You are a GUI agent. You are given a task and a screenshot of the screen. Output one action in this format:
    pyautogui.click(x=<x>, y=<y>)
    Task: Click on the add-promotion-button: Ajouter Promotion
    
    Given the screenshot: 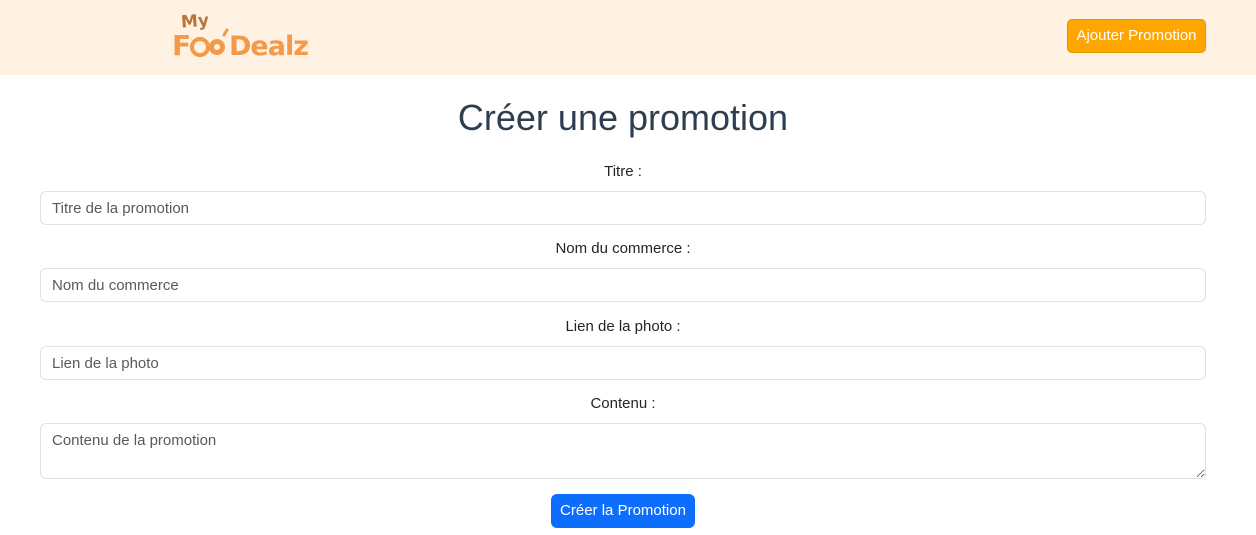 What is the action you would take?
    pyautogui.click(x=1136, y=36)
    